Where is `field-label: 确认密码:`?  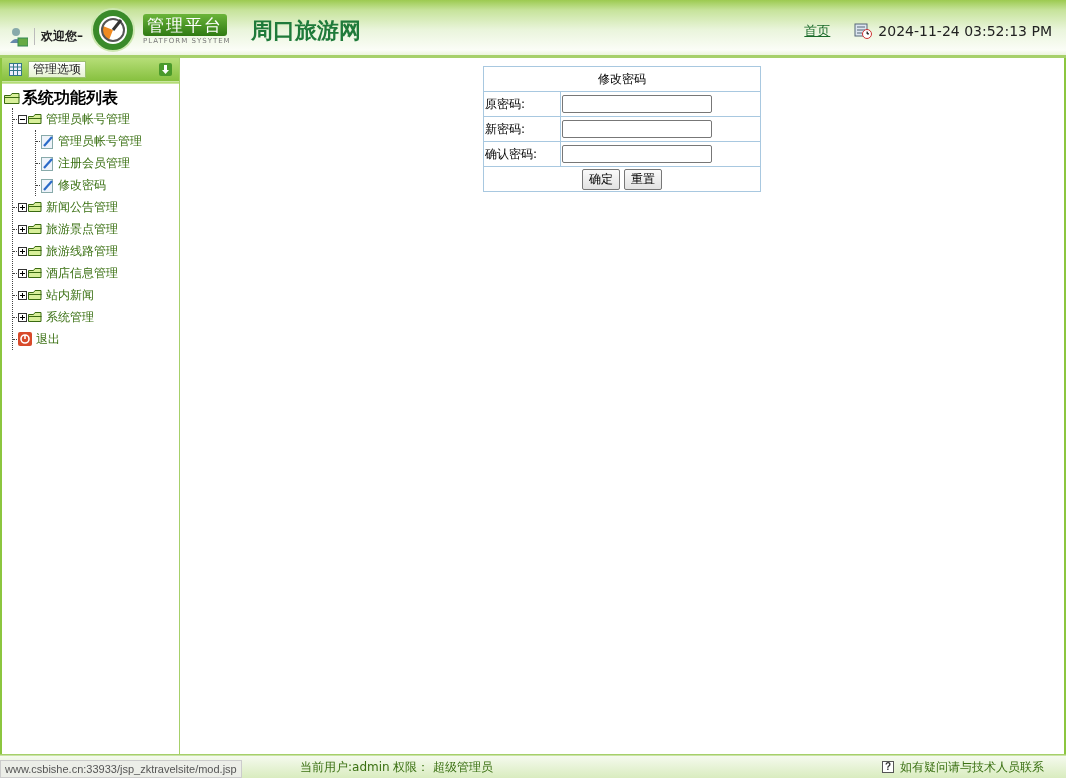 field-label: 确认密码: is located at coordinates (522, 154).